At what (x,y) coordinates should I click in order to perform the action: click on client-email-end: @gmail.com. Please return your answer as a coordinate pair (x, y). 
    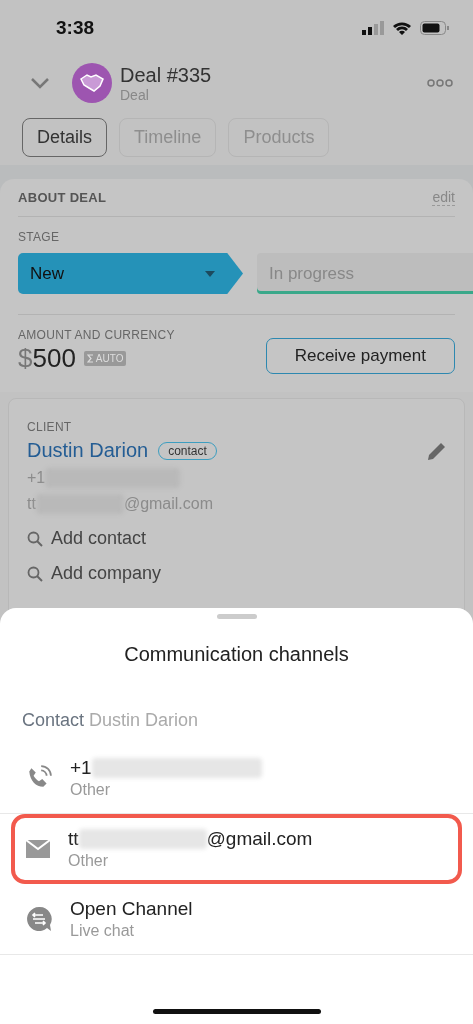
    Looking at the image, I should click on (168, 504).